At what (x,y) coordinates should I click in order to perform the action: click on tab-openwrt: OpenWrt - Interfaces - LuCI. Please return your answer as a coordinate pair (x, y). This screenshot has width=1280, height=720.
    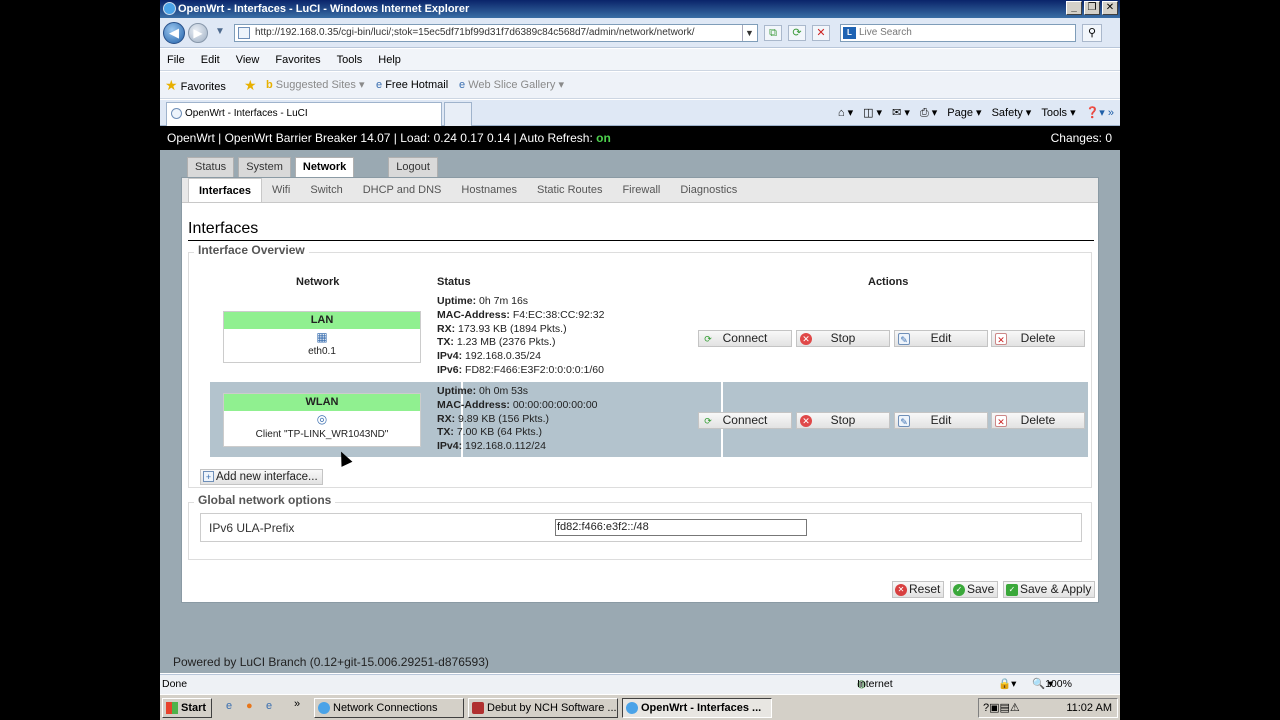
    Looking at the image, I should click on (304, 114).